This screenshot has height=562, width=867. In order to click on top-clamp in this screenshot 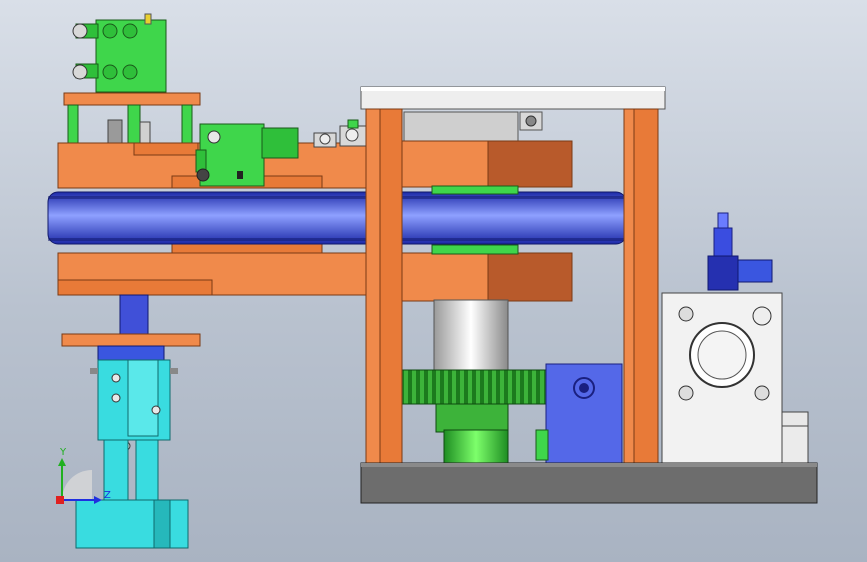, I will do `click(473, 127)`.